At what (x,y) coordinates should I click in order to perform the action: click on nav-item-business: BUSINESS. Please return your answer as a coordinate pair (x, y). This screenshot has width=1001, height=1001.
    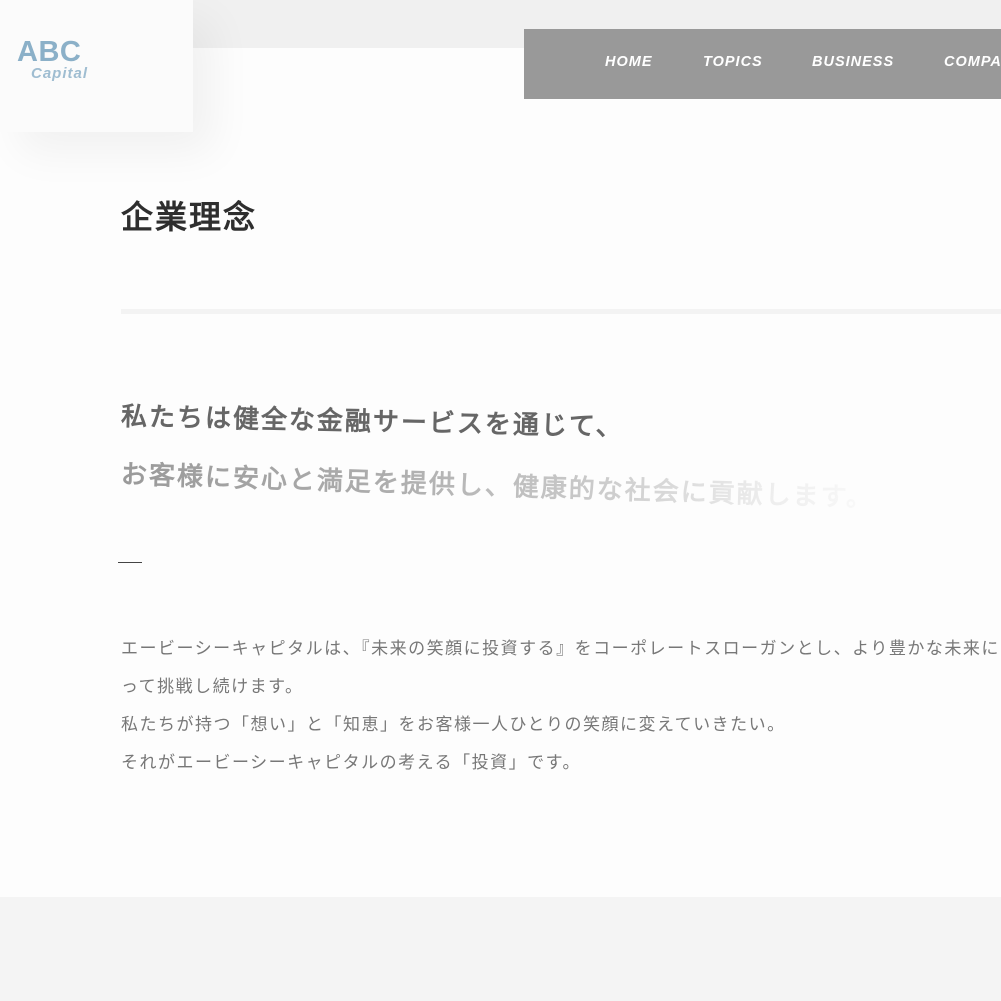
    Looking at the image, I should click on (853, 62).